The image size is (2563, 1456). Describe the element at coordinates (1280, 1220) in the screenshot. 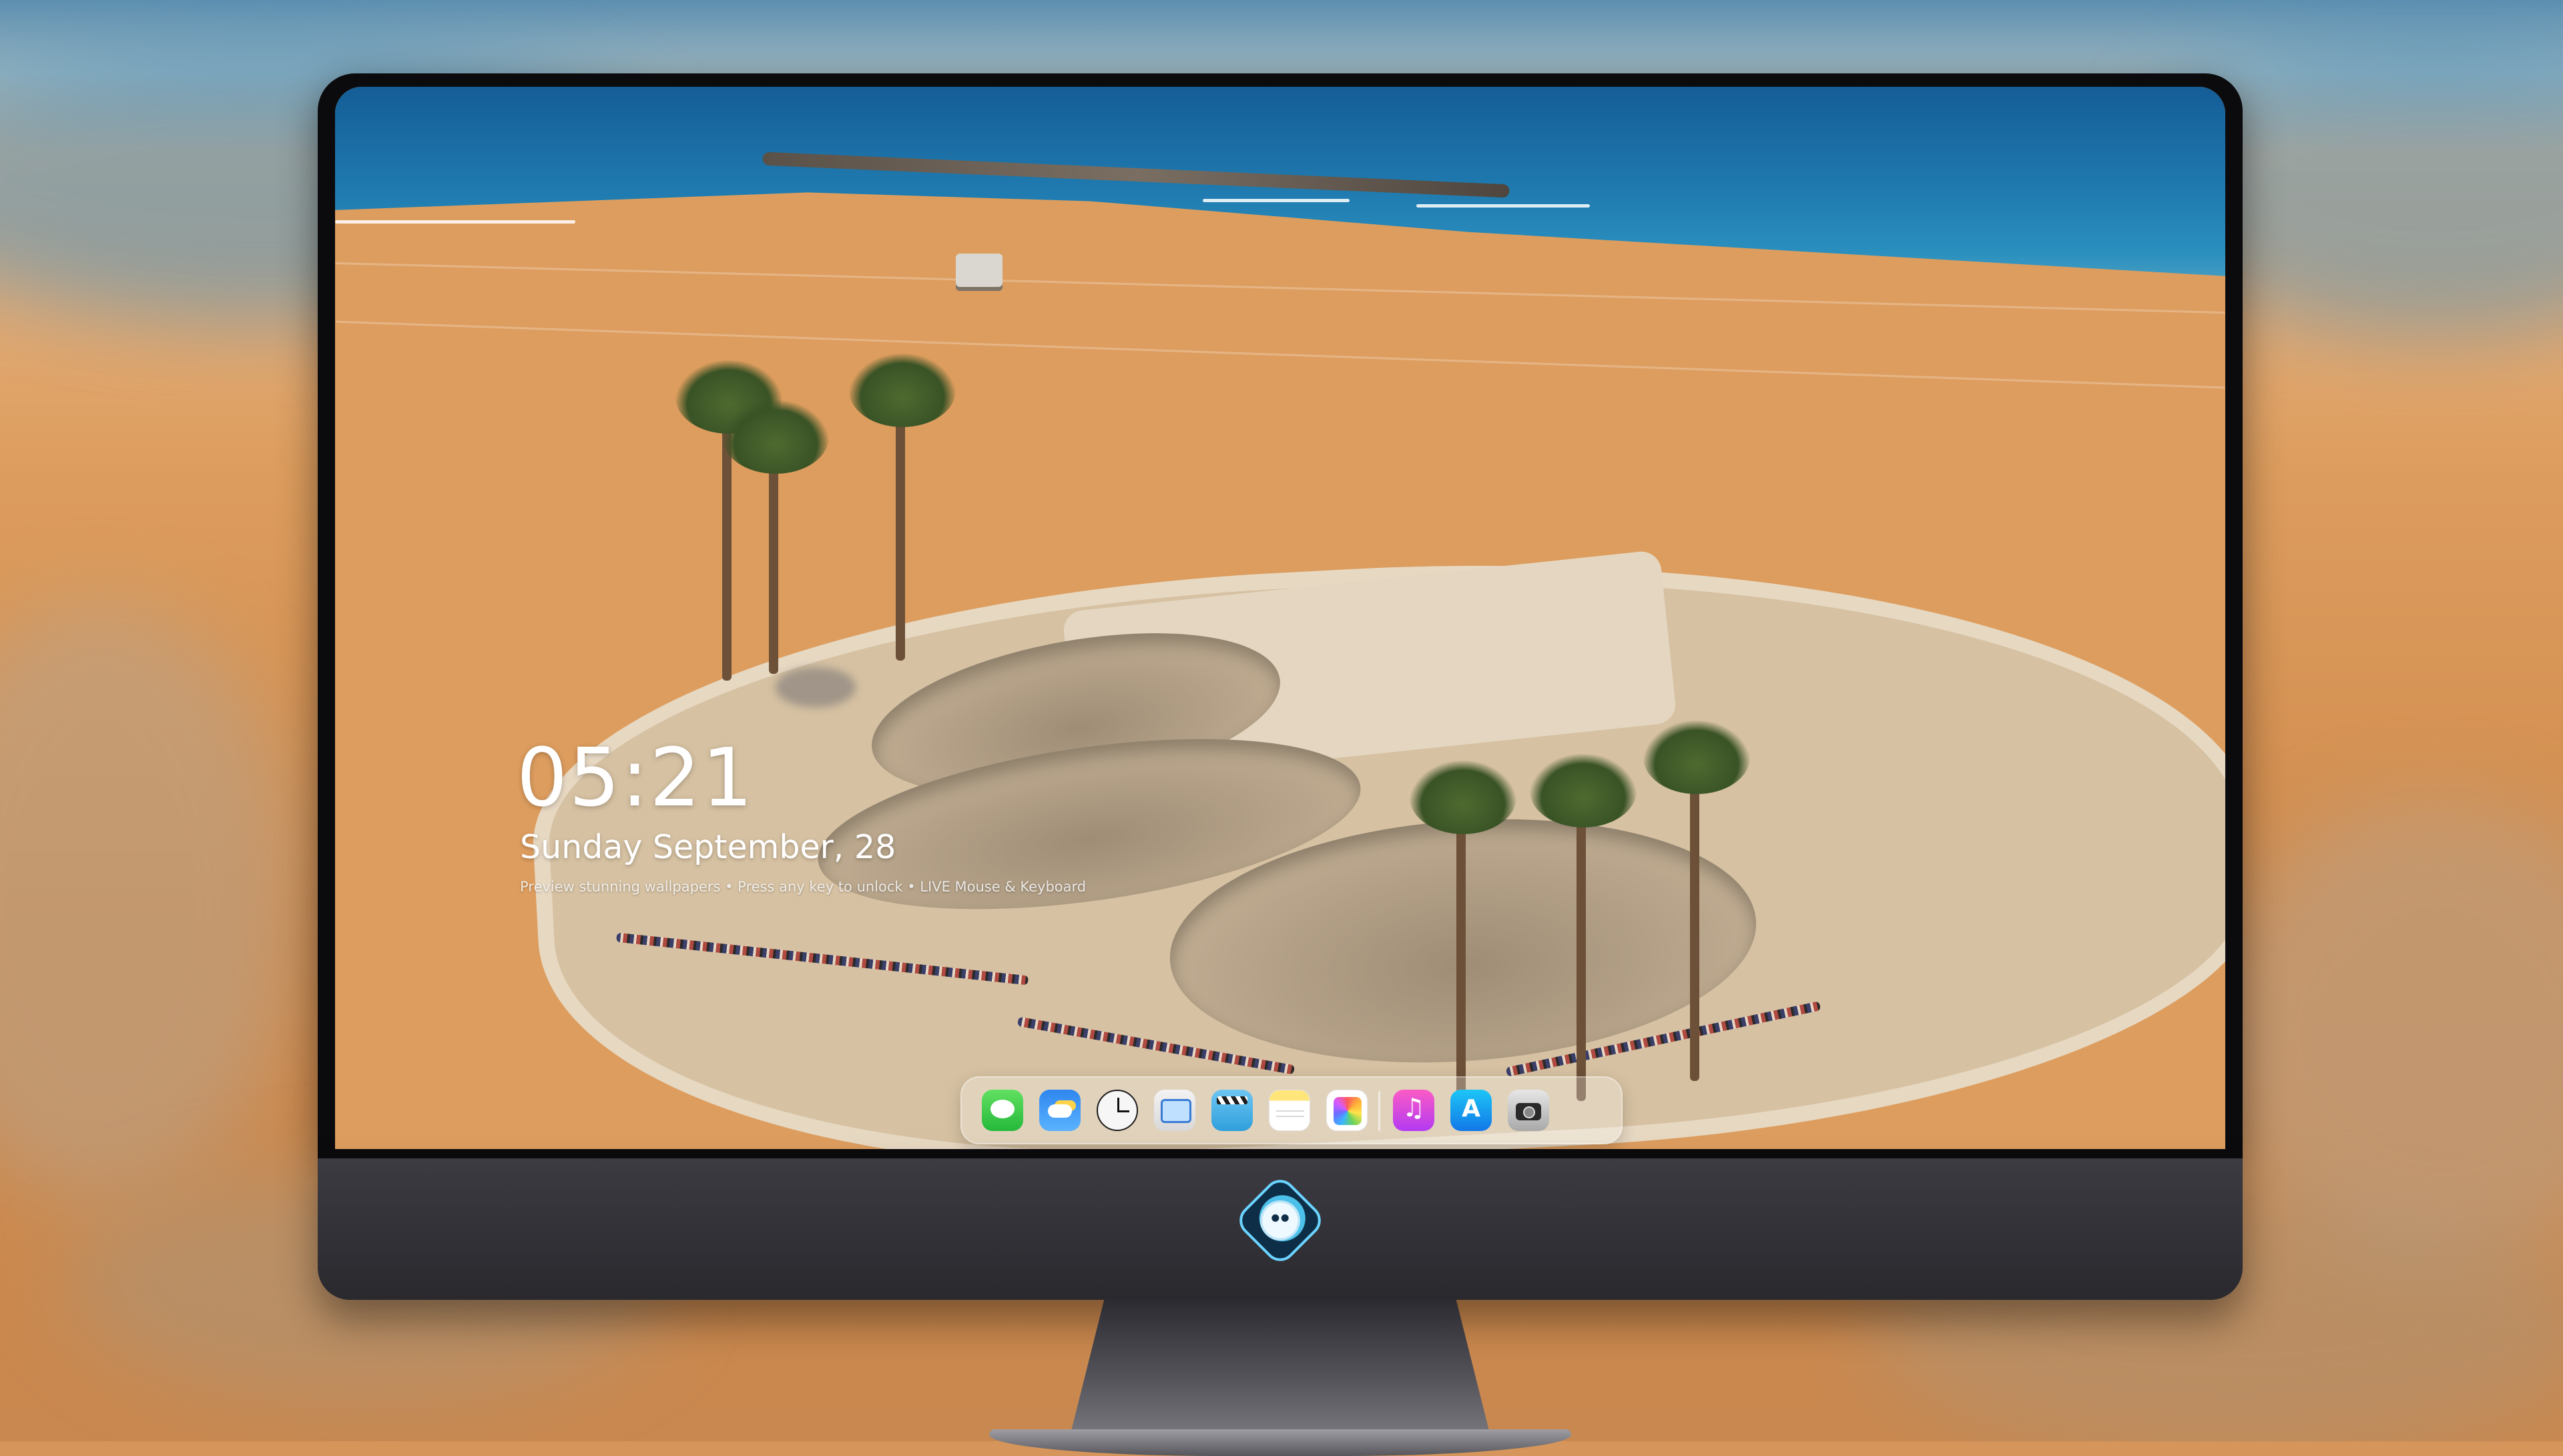

I see `wolf-mascot-face-icon` at that location.